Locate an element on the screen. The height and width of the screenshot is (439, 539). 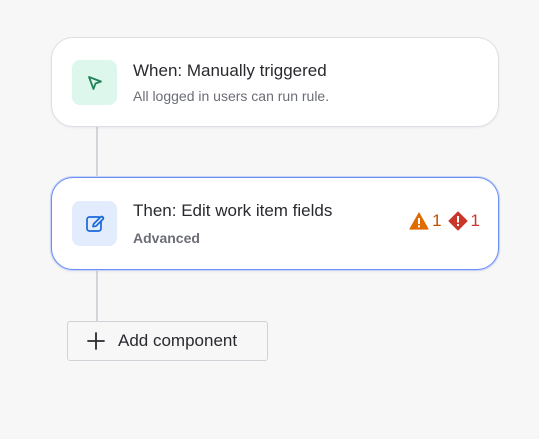
cursor-arrow-icon is located at coordinates (94, 82).